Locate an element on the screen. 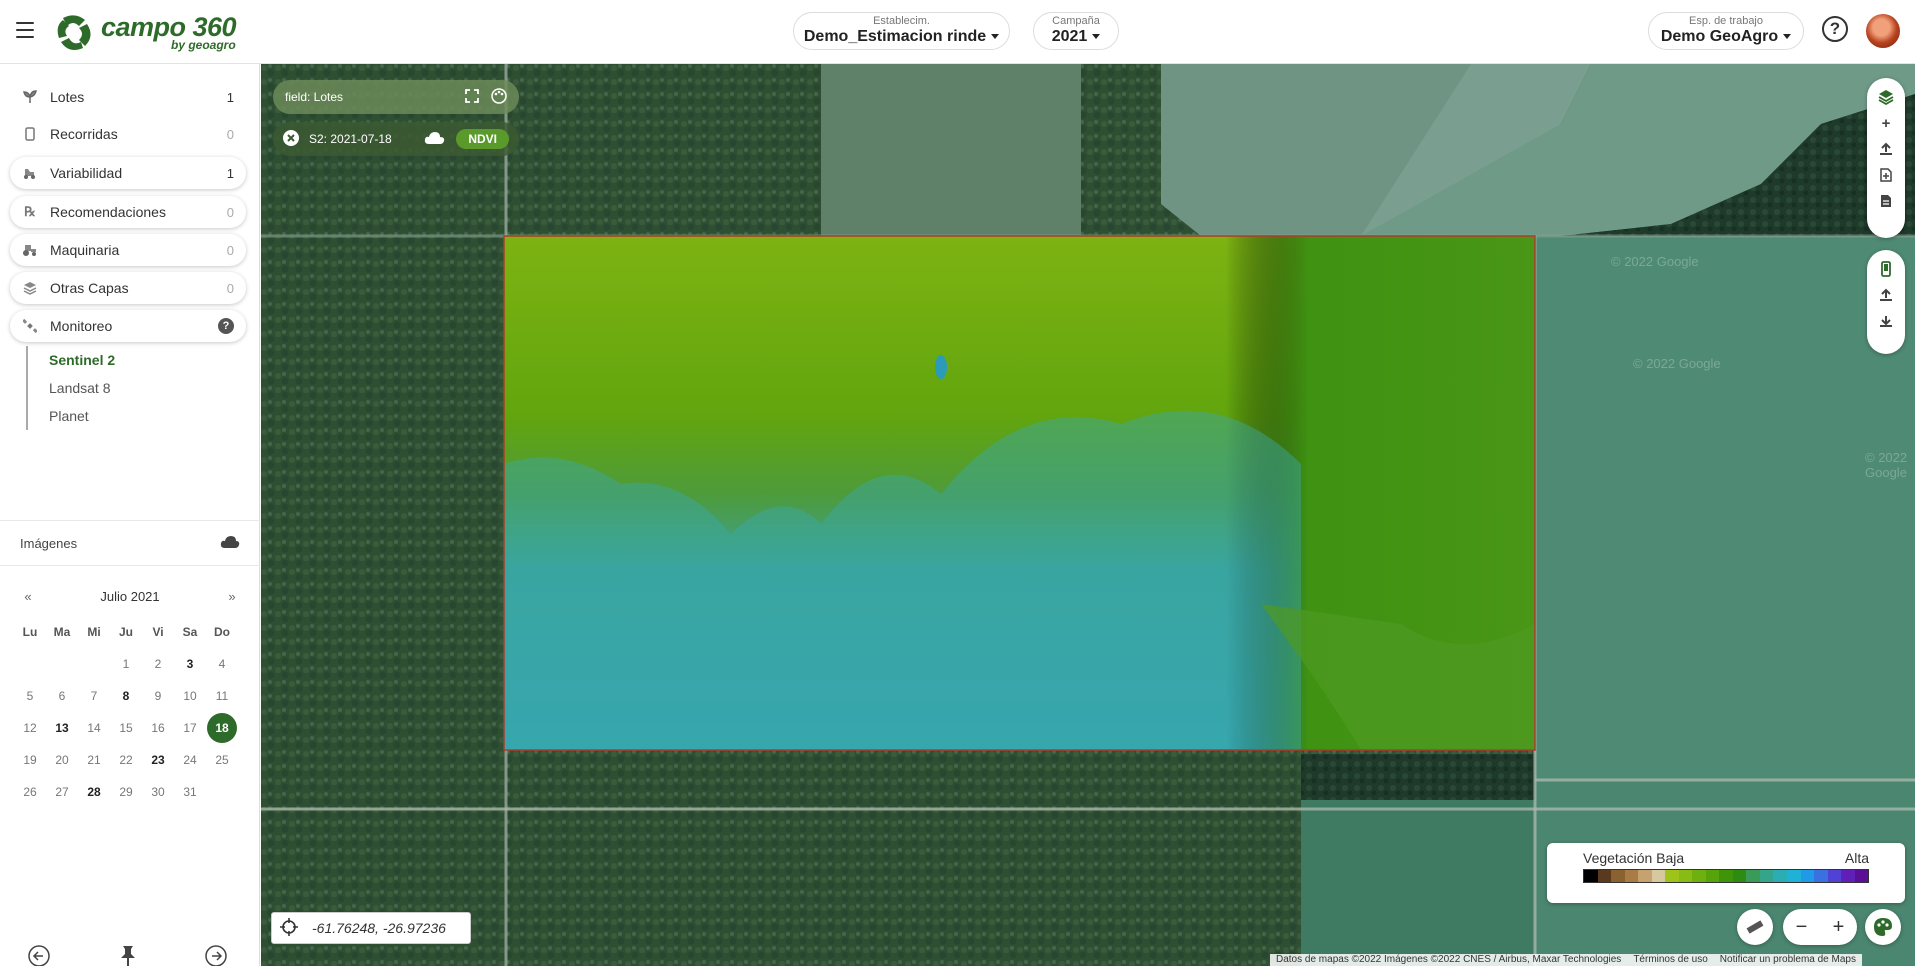 The height and width of the screenshot is (966, 1915). calendar-day: 22 is located at coordinates (126, 760).